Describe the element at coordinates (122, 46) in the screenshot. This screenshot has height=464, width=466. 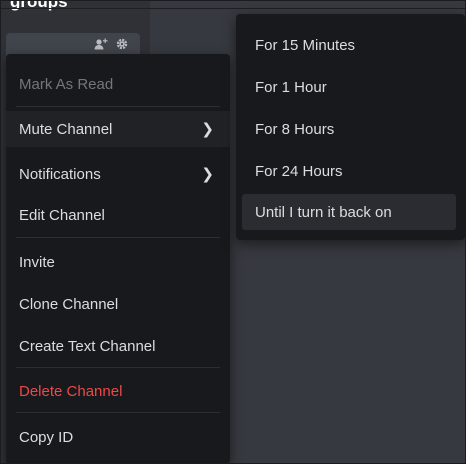
I see `gear-icon` at that location.